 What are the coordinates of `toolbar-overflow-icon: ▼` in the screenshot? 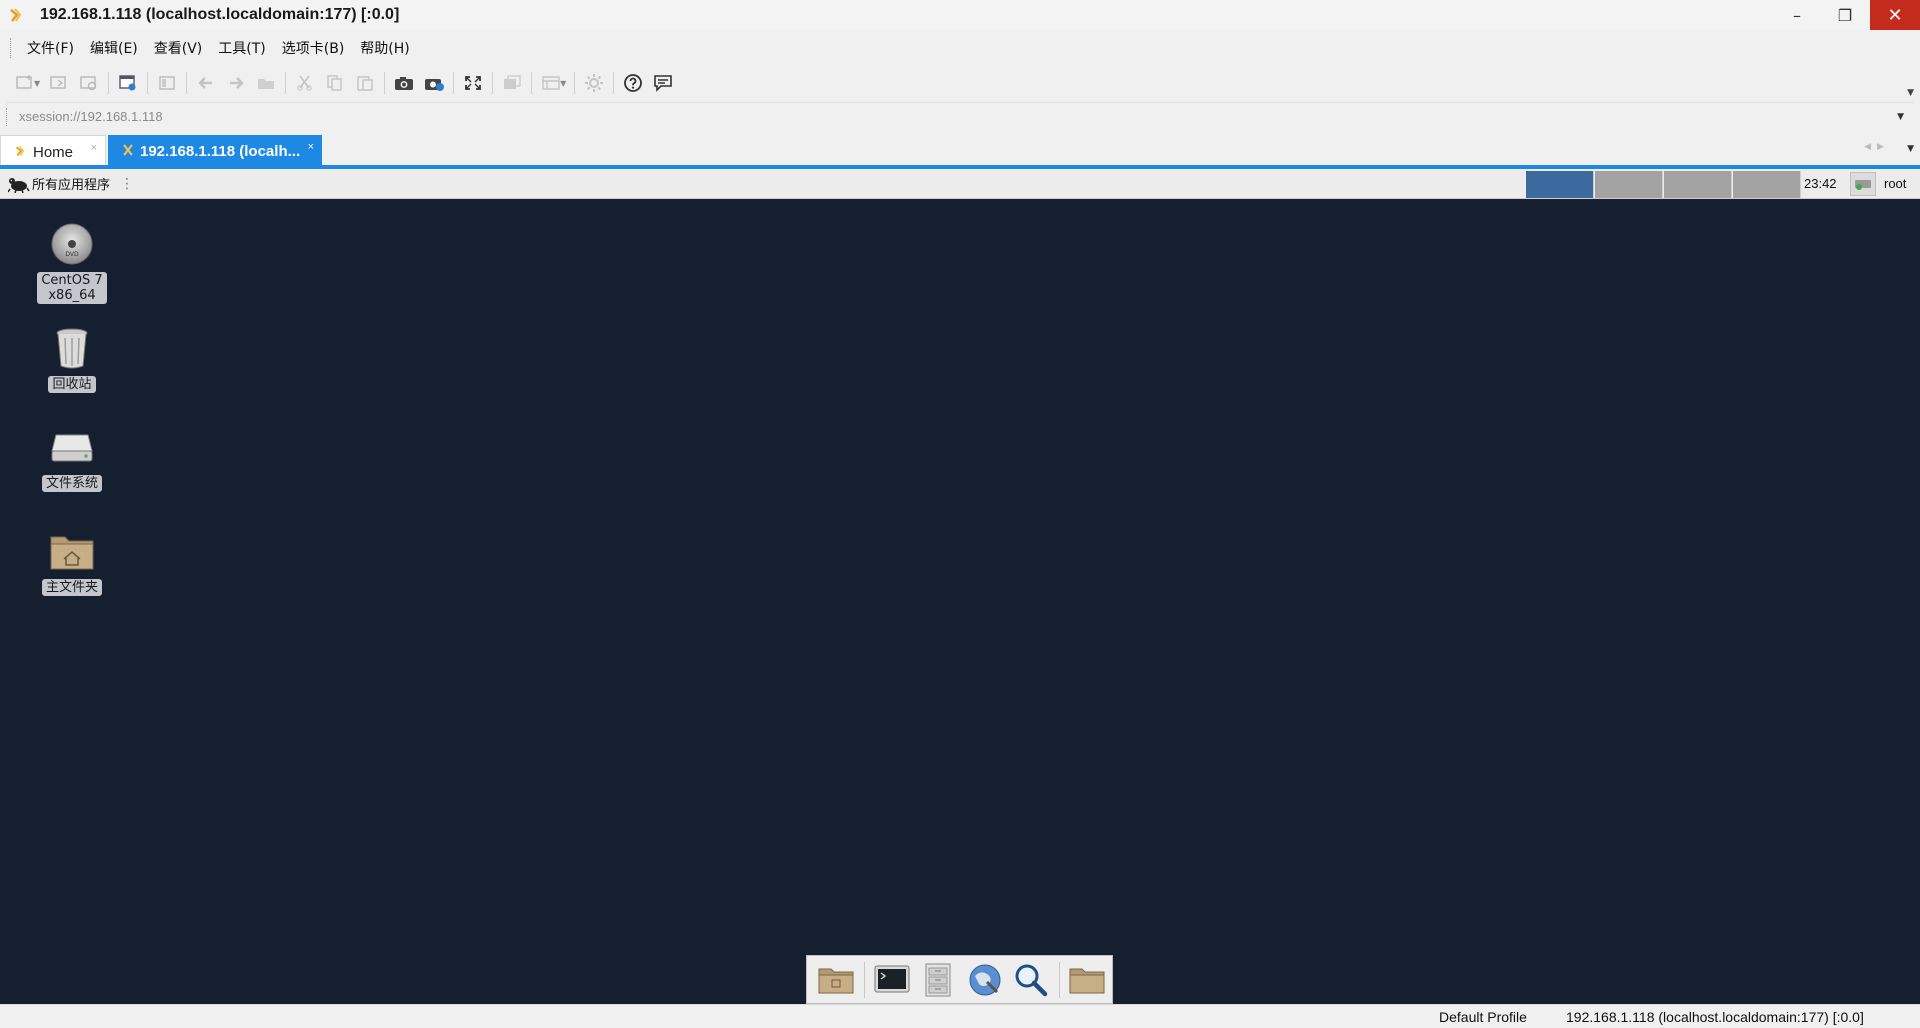 It's located at (1910, 93).